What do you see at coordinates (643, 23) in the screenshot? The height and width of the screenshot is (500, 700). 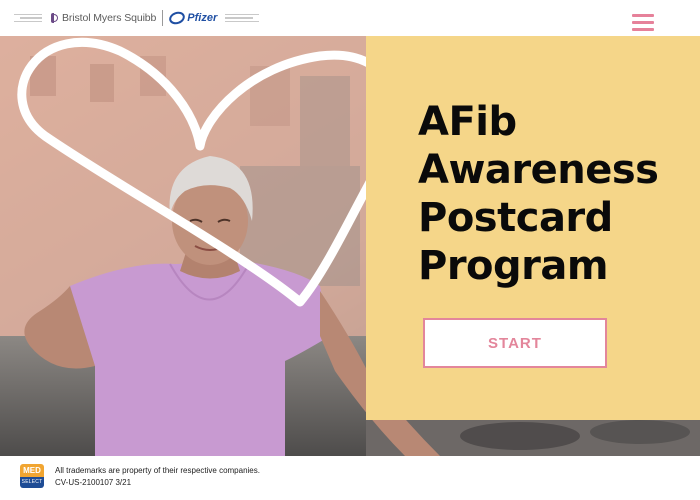 I see `hamburger-menu-icon` at bounding box center [643, 23].